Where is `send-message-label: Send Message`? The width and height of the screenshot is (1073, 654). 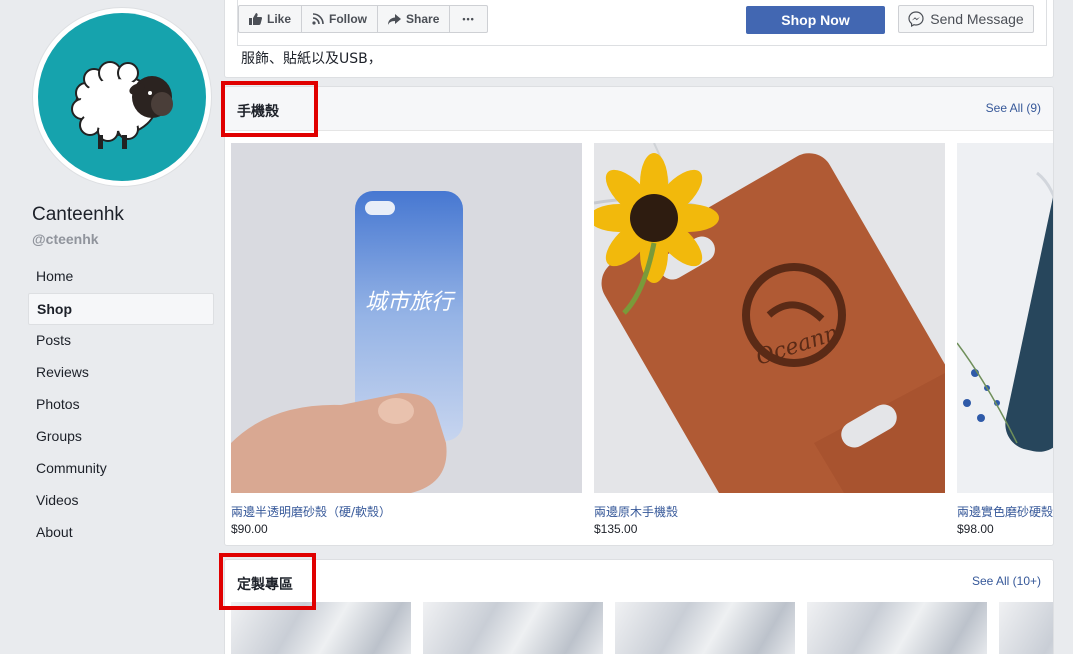
send-message-label: Send Message is located at coordinates (977, 19).